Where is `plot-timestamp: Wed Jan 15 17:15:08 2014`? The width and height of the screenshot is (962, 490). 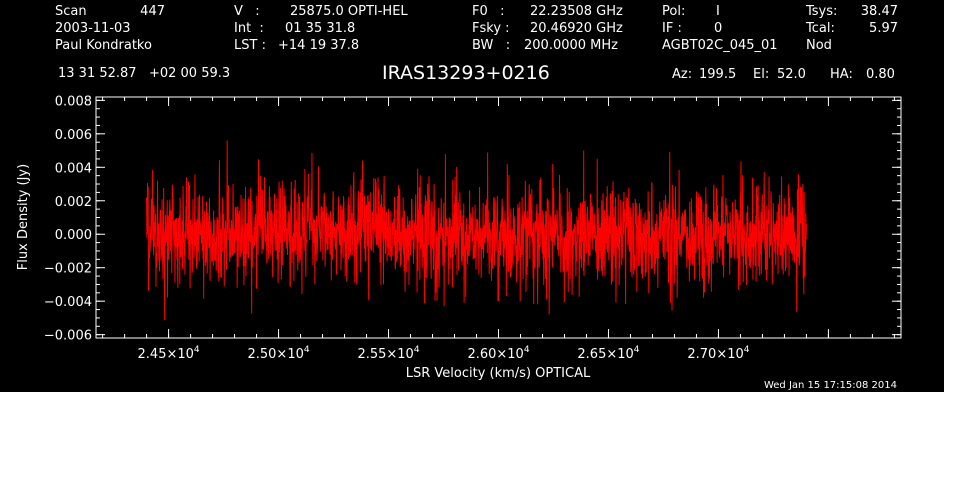
plot-timestamp: Wed Jan 15 17:15:08 2014 is located at coordinates (830, 385).